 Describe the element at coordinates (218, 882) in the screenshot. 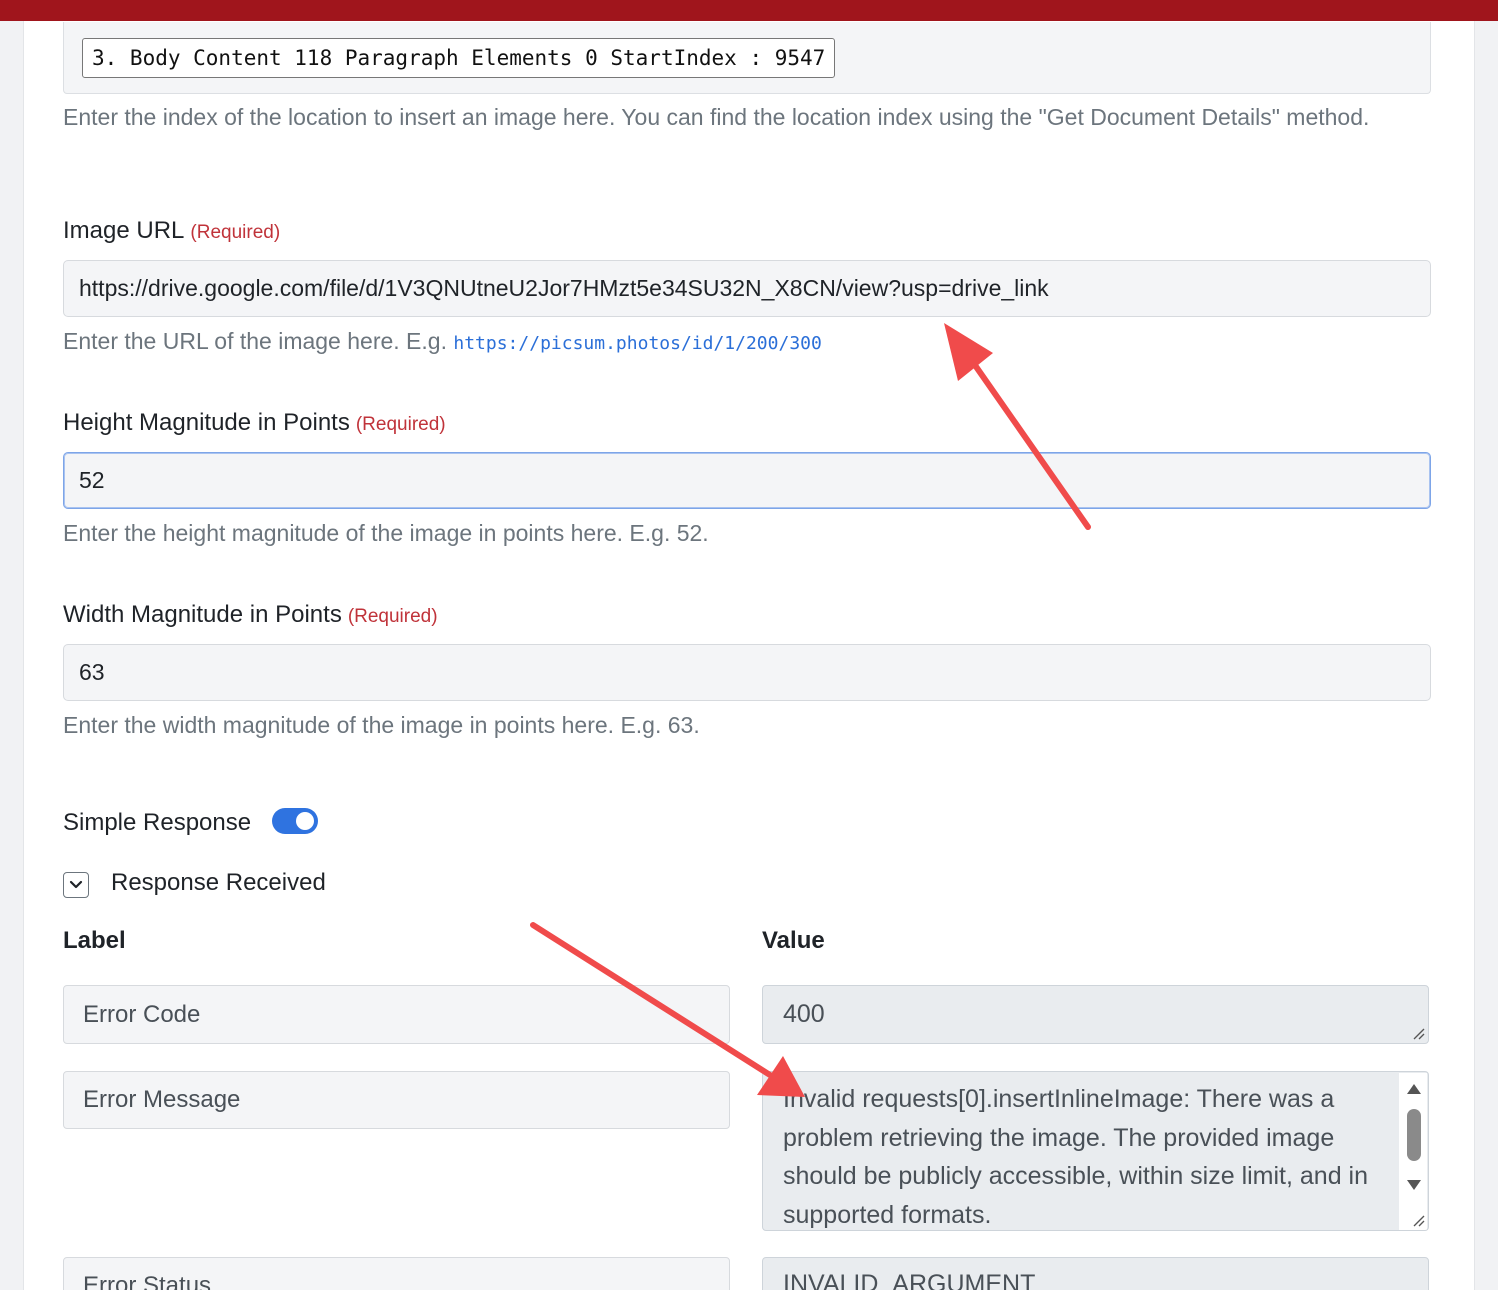

I see `response-title: Response Received` at that location.